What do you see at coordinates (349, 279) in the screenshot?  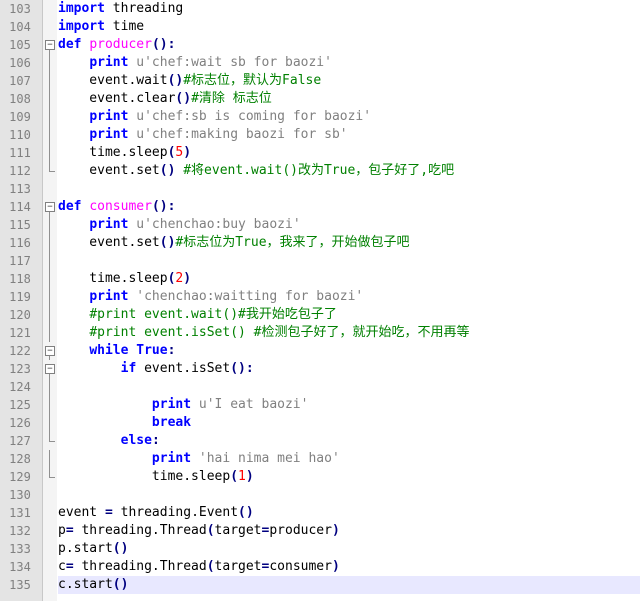 I see `code-text: time.sleep(2)` at bounding box center [349, 279].